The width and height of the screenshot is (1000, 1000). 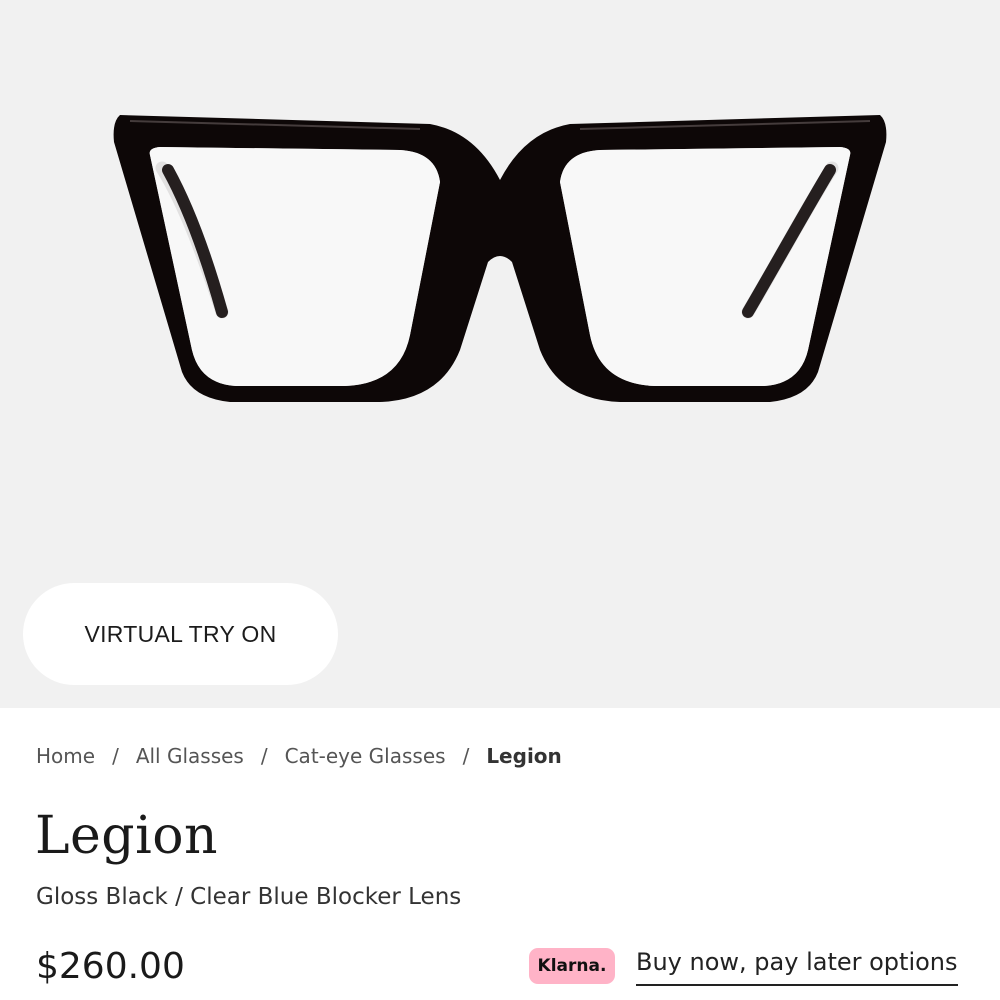 I want to click on breadcrumb-current: Legion, so click(x=524, y=756).